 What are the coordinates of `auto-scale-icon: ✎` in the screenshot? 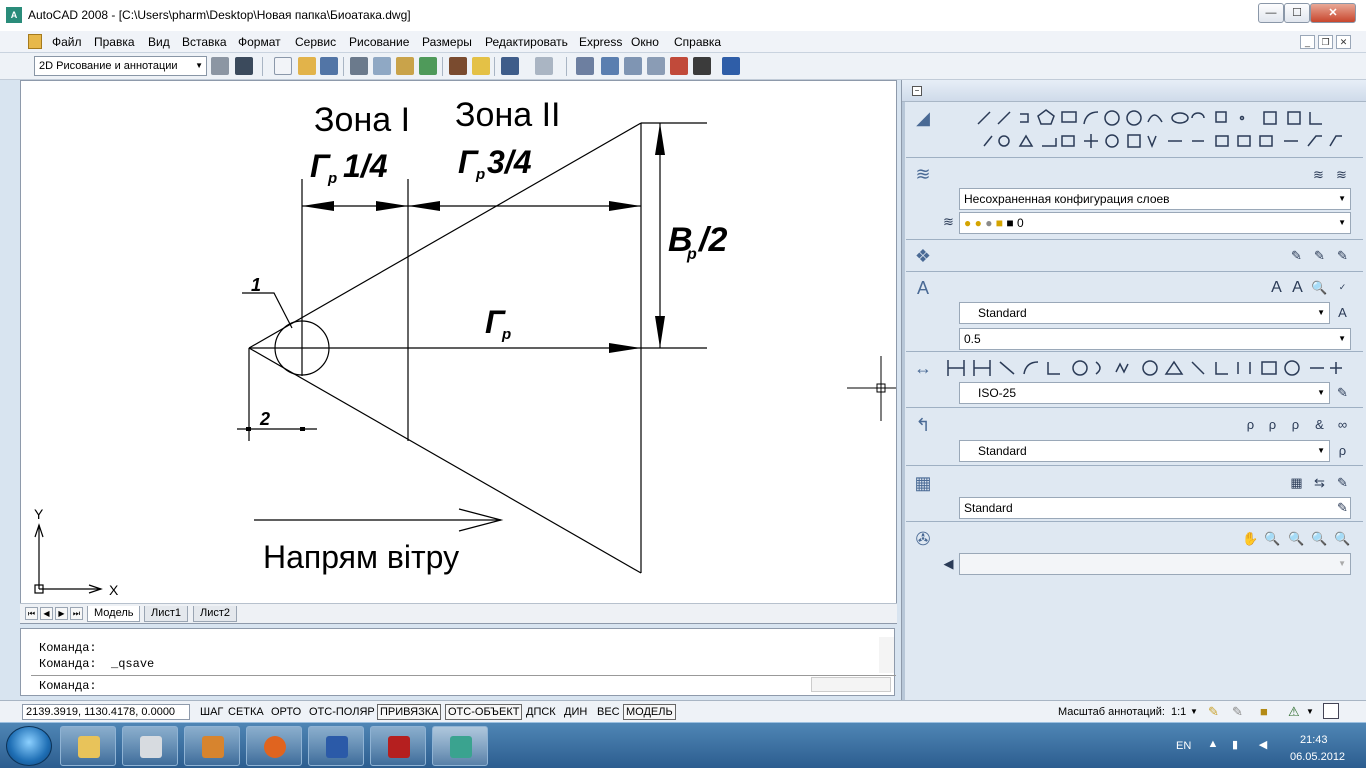 It's located at (1237, 712).